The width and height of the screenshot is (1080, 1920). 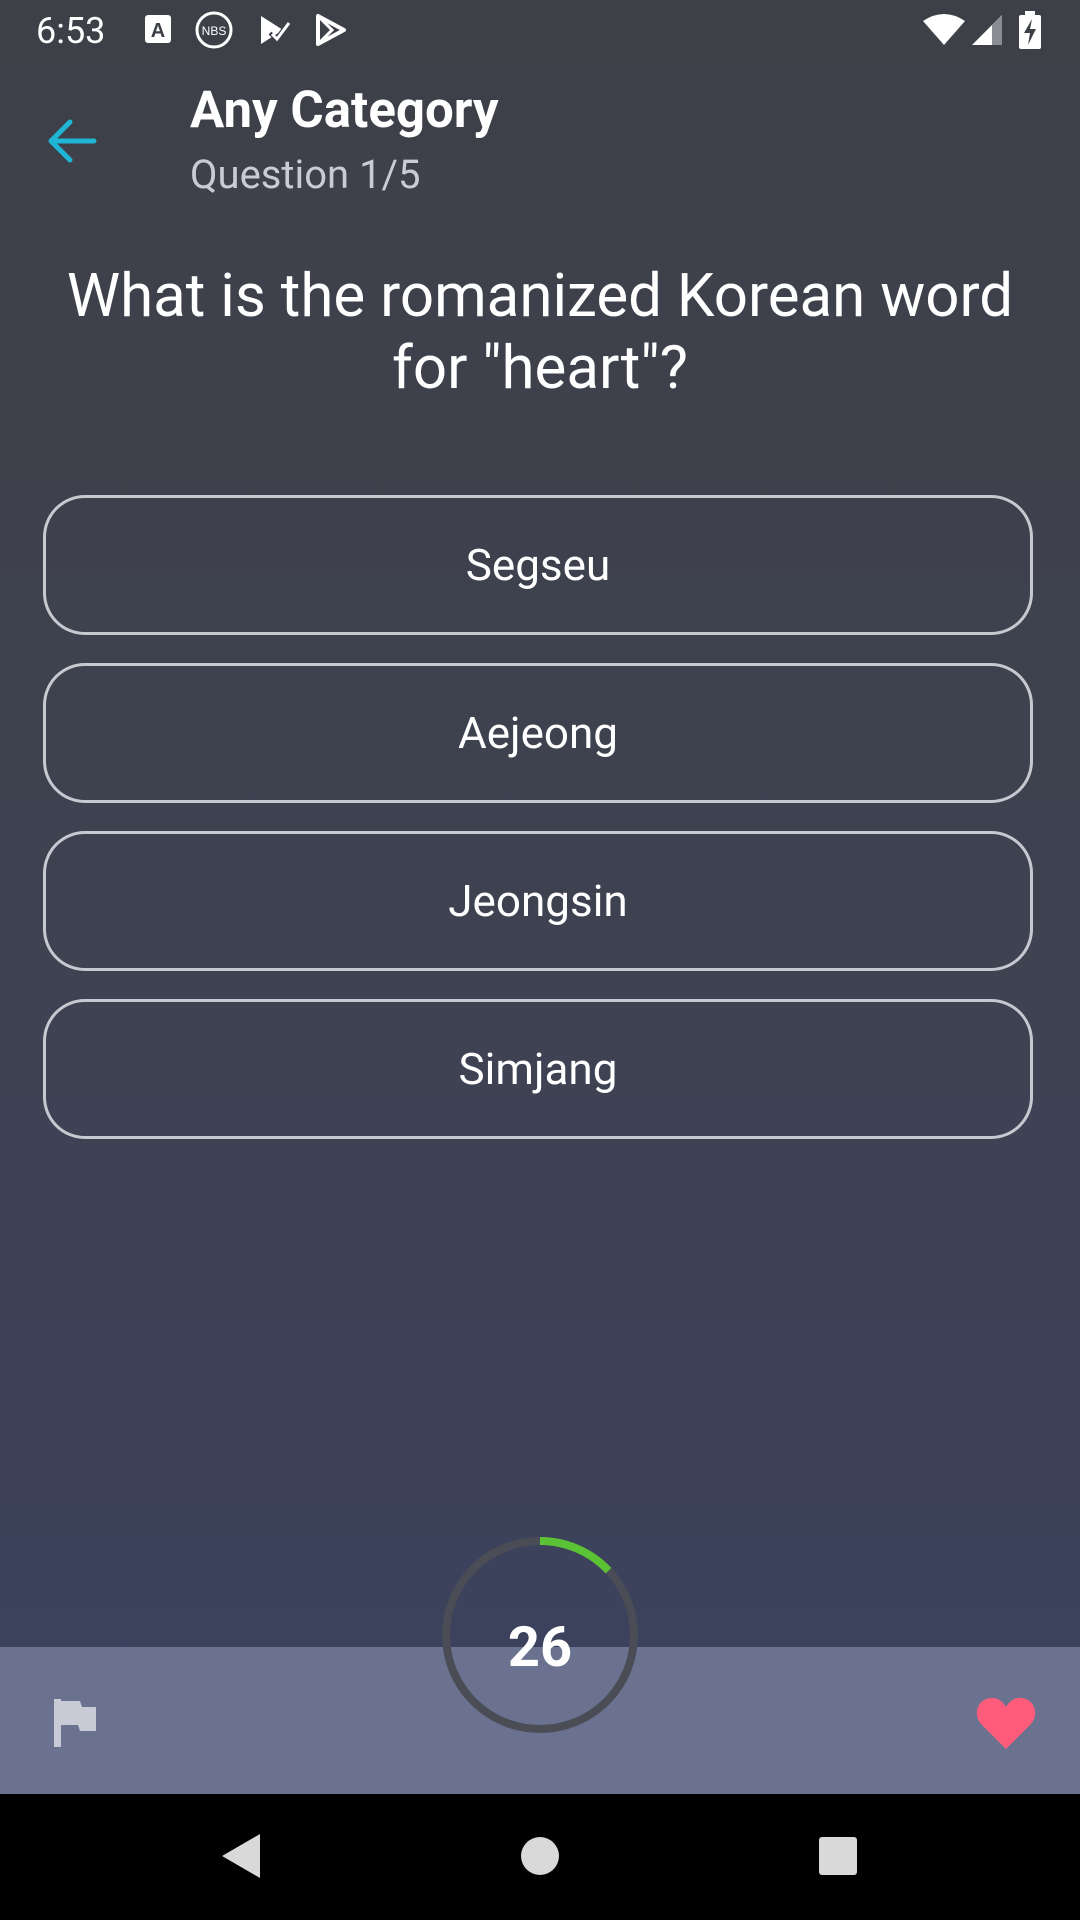 I want to click on answer-label: Segseu, so click(x=538, y=565).